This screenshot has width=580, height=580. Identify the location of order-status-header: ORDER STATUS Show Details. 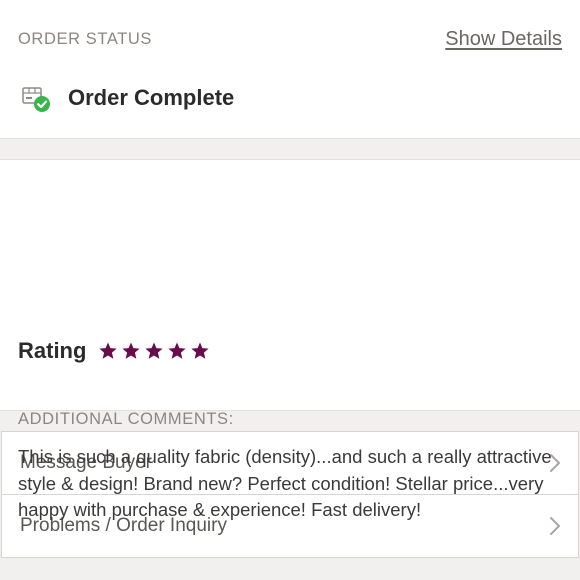
(290, 39).